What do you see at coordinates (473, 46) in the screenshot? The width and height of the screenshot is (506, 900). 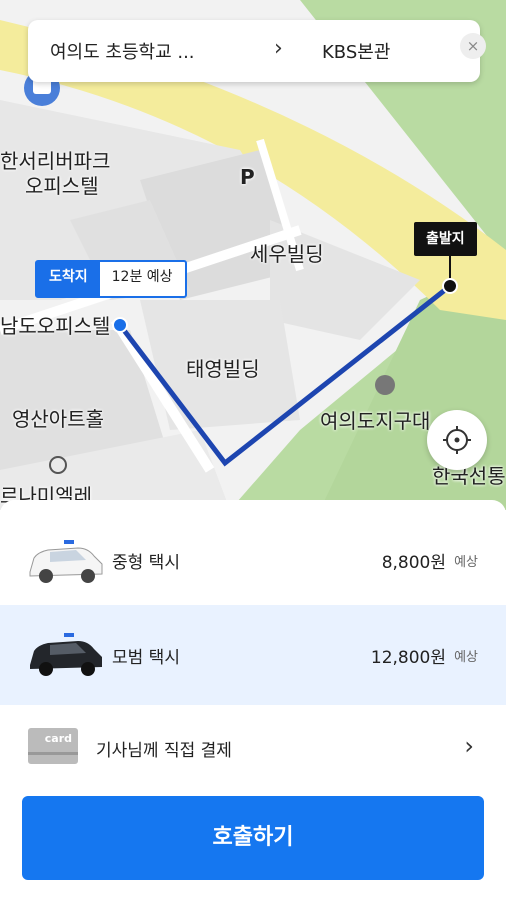 I see `close-icon: ×` at bounding box center [473, 46].